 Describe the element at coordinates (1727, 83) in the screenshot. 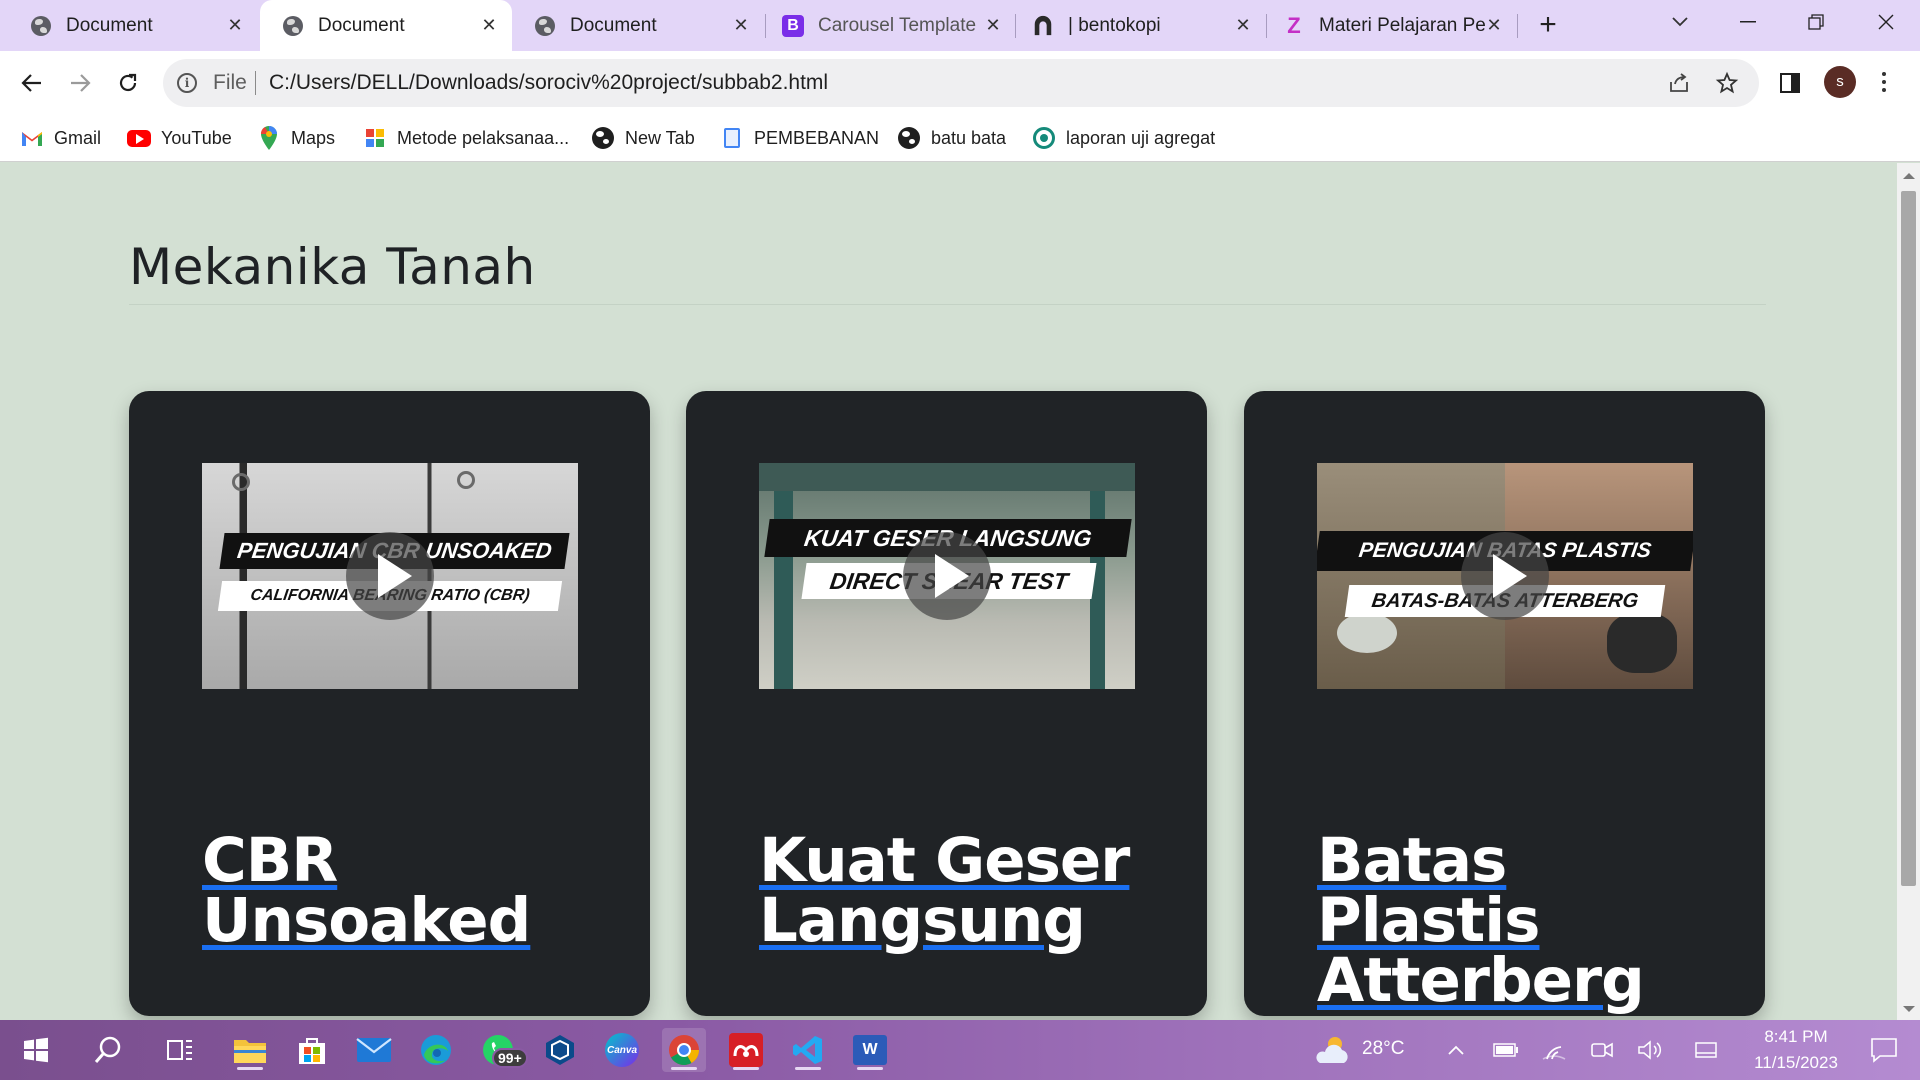

I see `bookmark-star-icon` at that location.